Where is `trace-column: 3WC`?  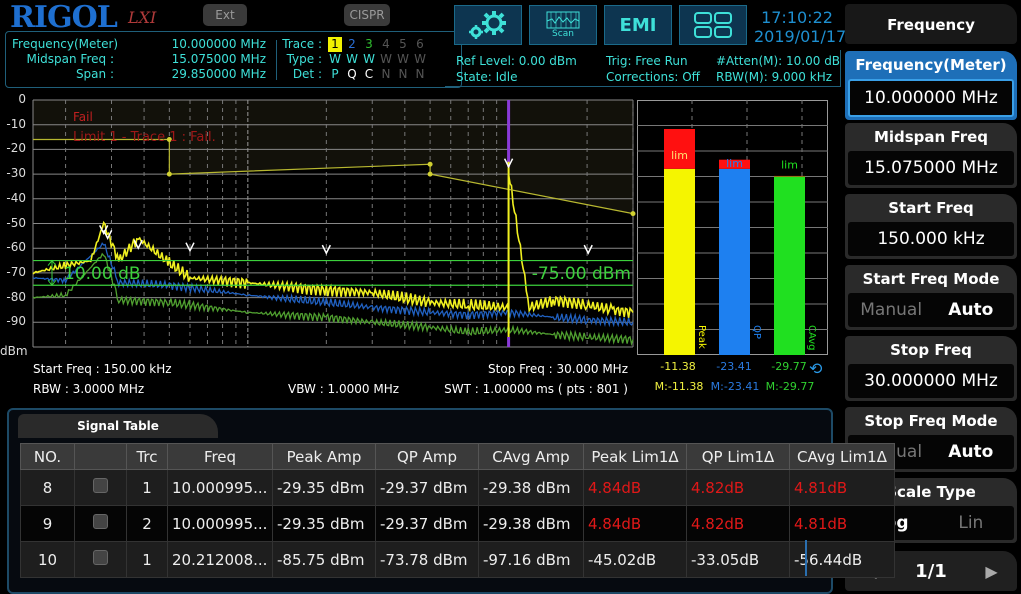 trace-column: 3WC is located at coordinates (369, 59).